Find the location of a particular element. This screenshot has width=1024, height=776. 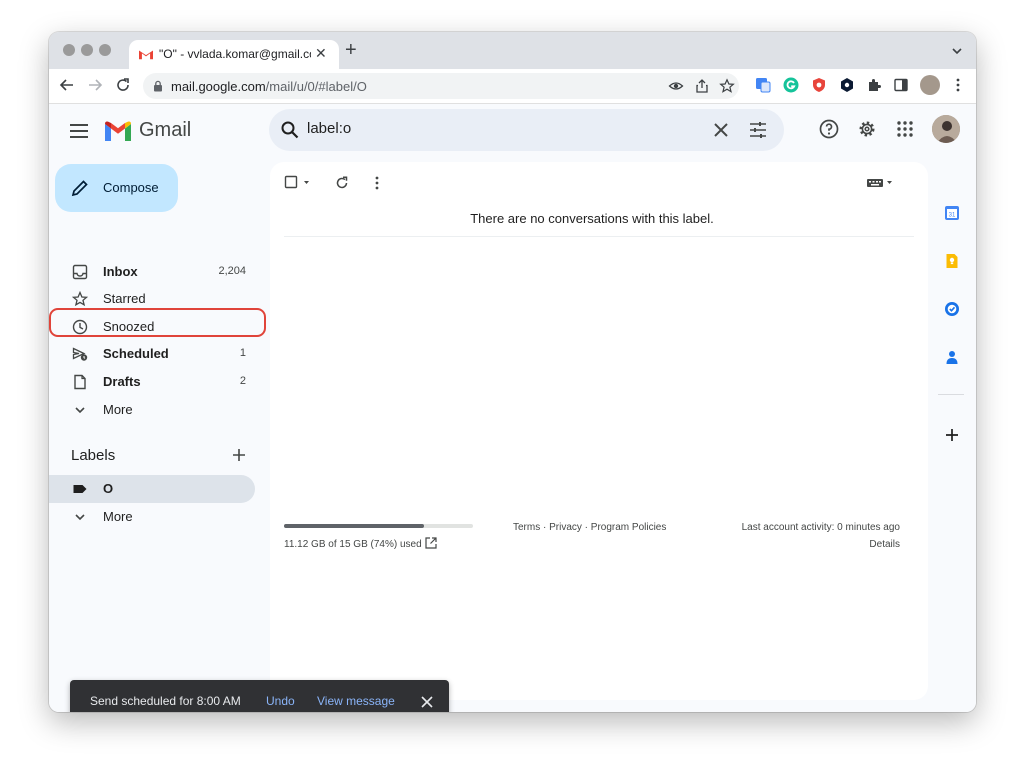

last-account-activity: Last account activity: 0 minutes ago is located at coordinates (820, 527).